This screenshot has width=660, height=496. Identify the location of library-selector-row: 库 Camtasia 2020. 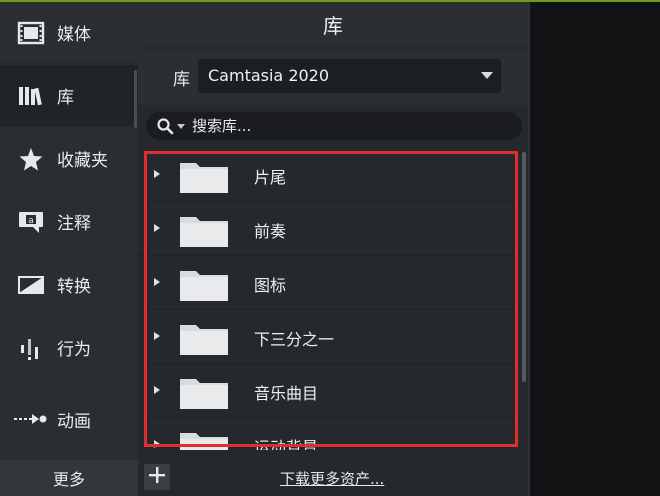
(333, 77).